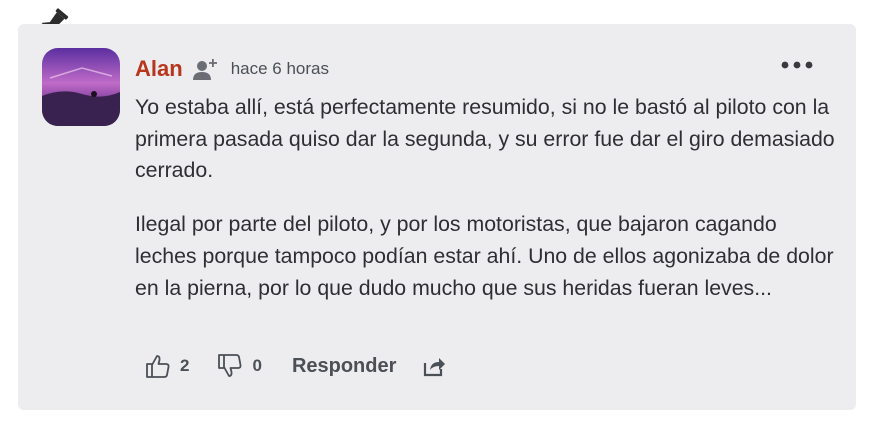 This screenshot has height=423, width=873. I want to click on thumbs-up-icon, so click(158, 366).